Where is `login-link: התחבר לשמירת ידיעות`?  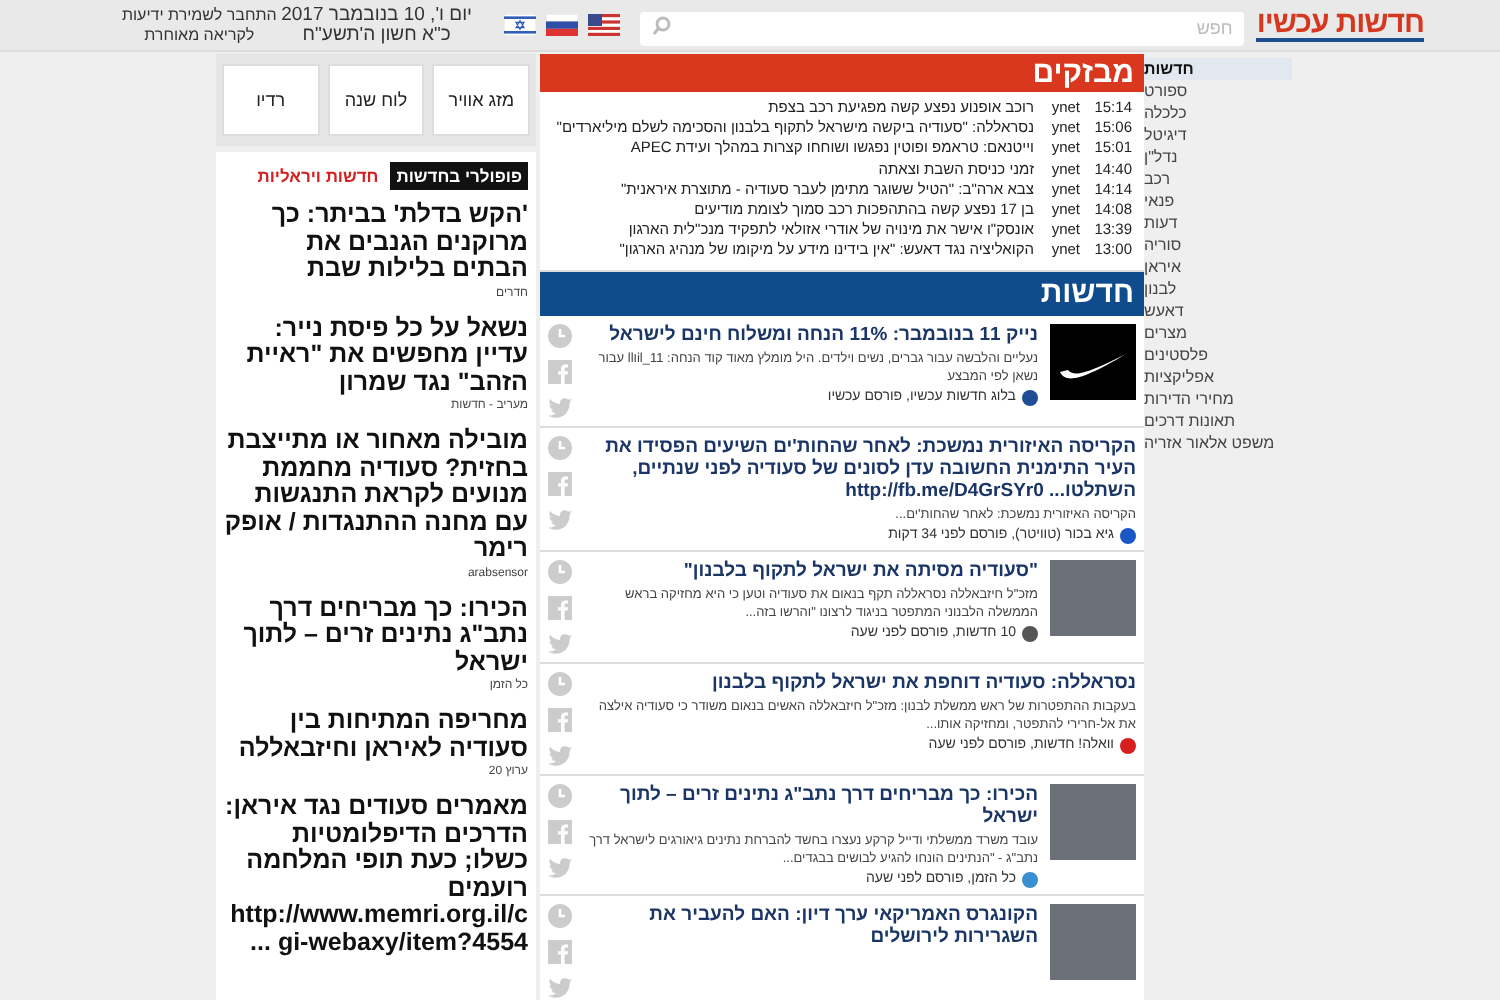 login-link: התחבר לשמירת ידיעות is located at coordinates (199, 15).